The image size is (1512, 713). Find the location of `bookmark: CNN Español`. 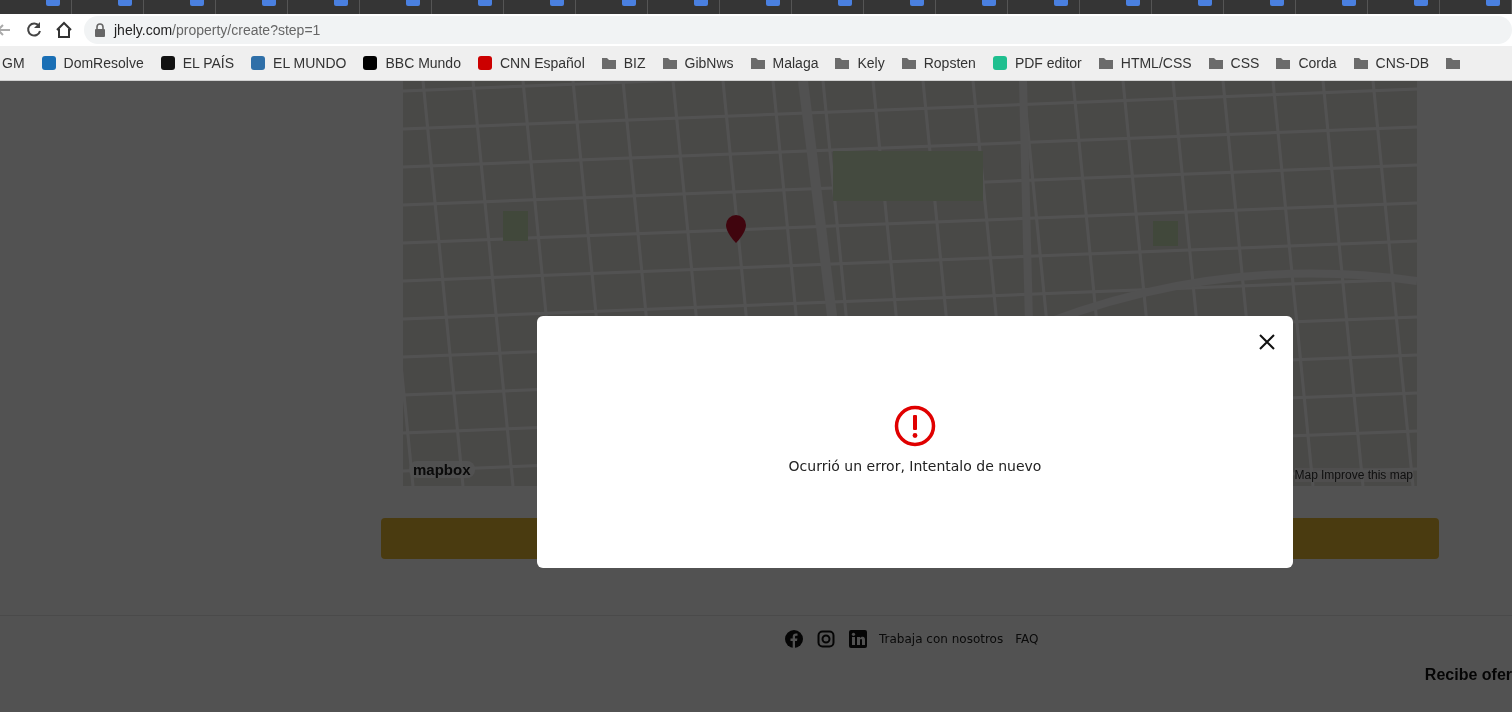

bookmark: CNN Español is located at coordinates (530, 63).